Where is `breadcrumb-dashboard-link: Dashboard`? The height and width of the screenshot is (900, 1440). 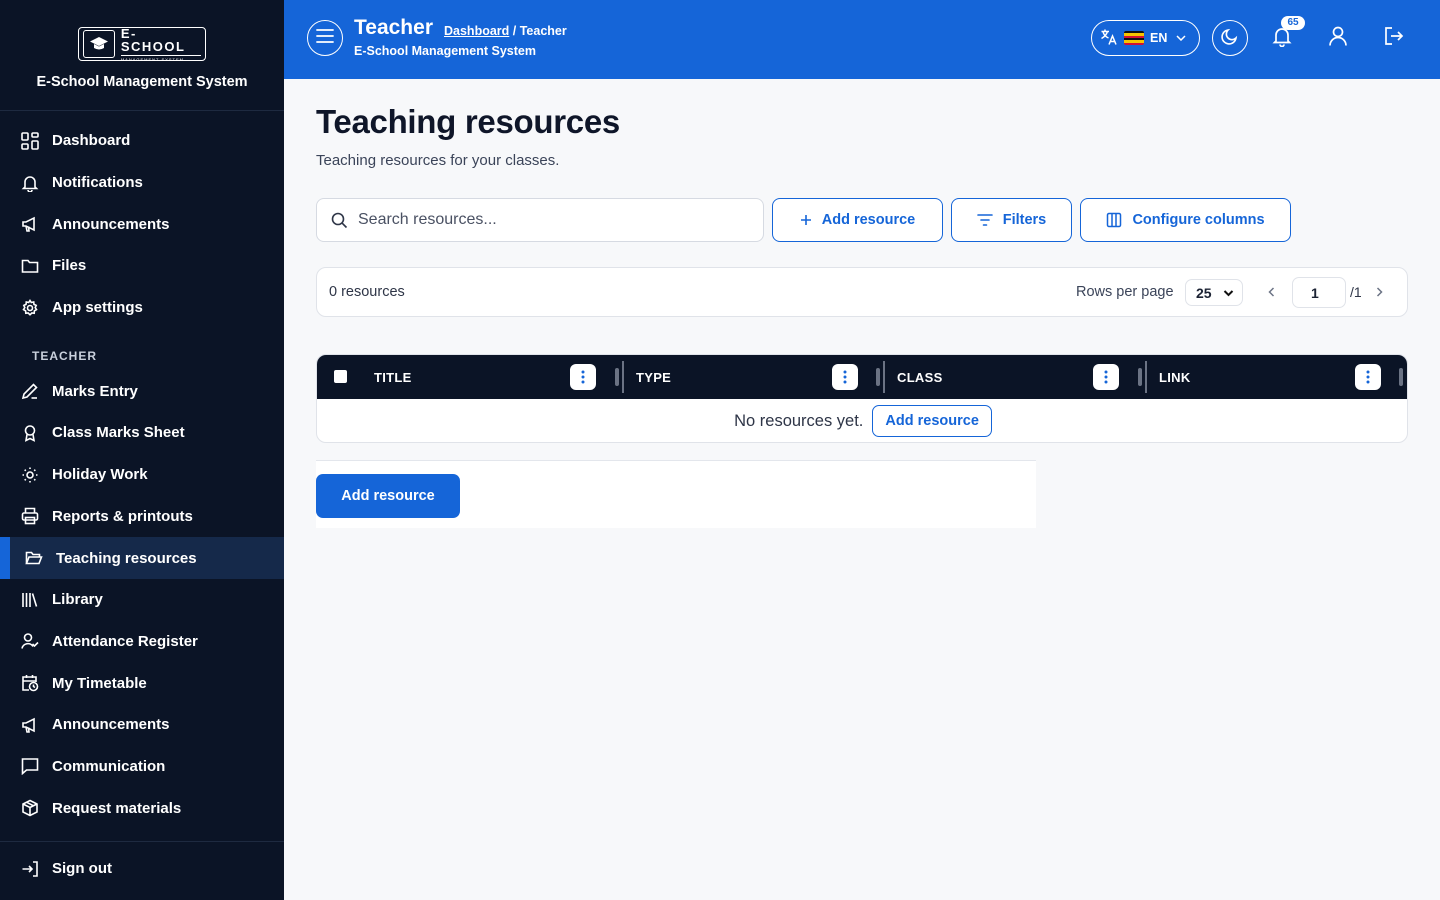 breadcrumb-dashboard-link: Dashboard is located at coordinates (476, 31).